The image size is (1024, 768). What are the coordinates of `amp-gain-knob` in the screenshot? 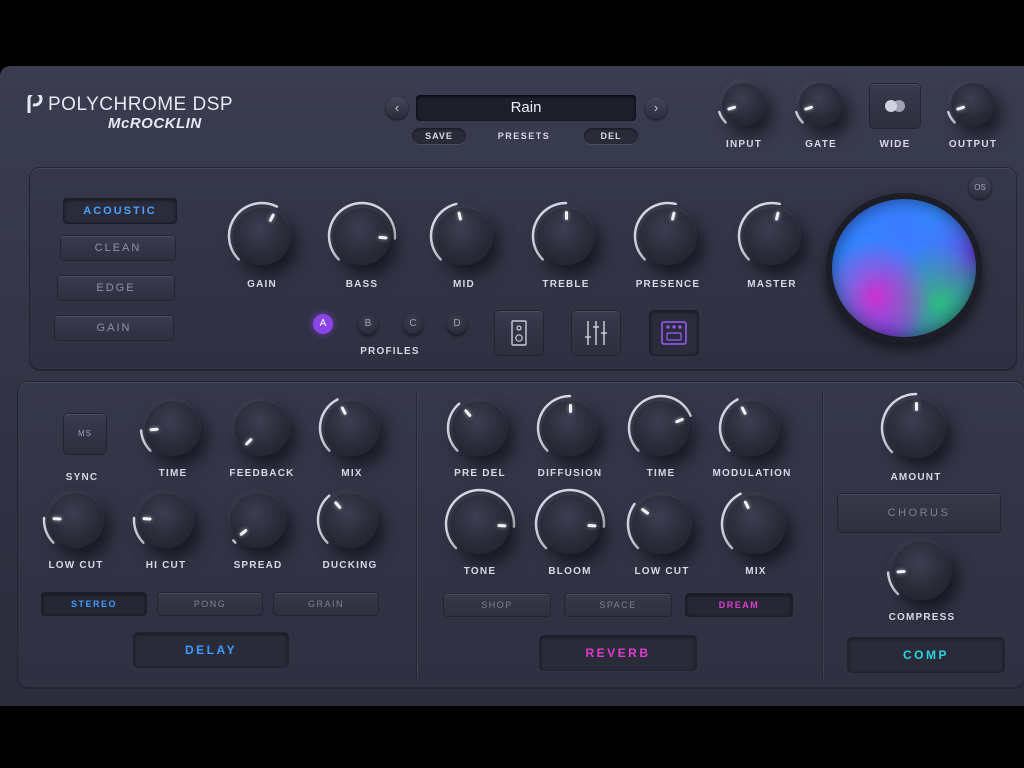 It's located at (262, 236).